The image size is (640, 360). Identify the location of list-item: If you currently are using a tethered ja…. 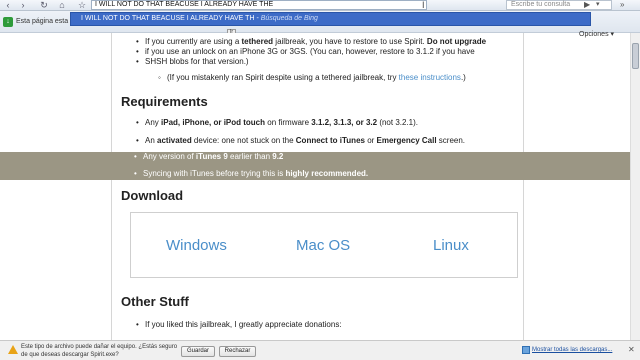
(329, 42).